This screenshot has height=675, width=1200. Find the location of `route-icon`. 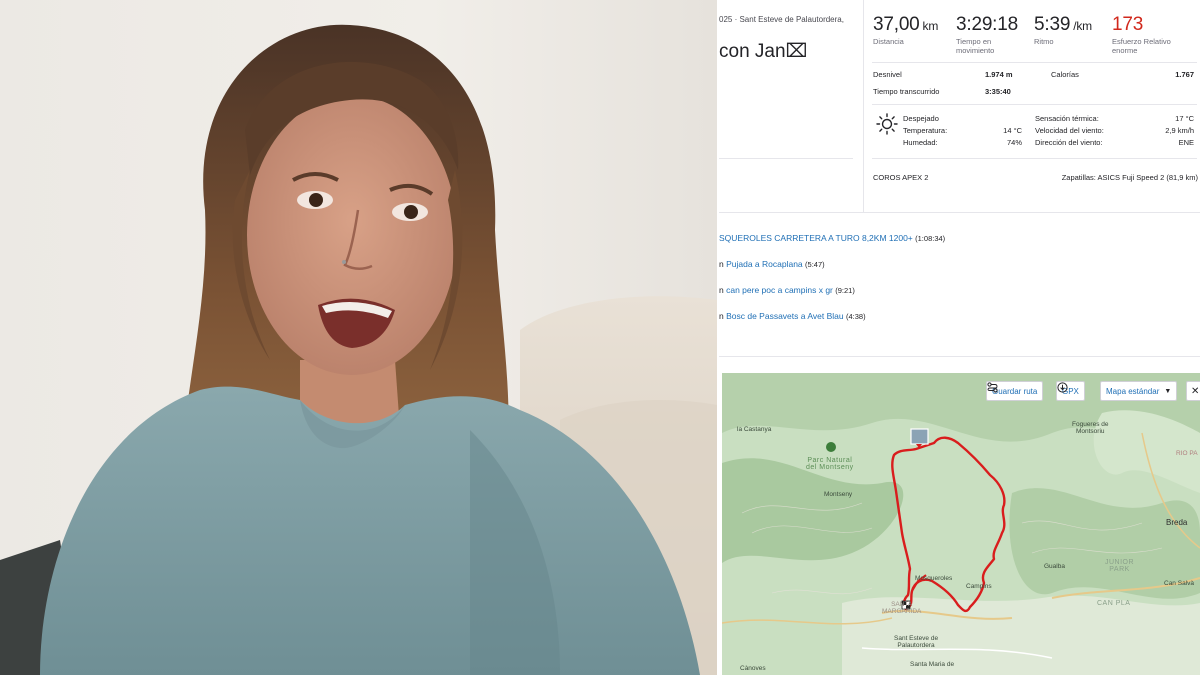

route-icon is located at coordinates (992, 387).